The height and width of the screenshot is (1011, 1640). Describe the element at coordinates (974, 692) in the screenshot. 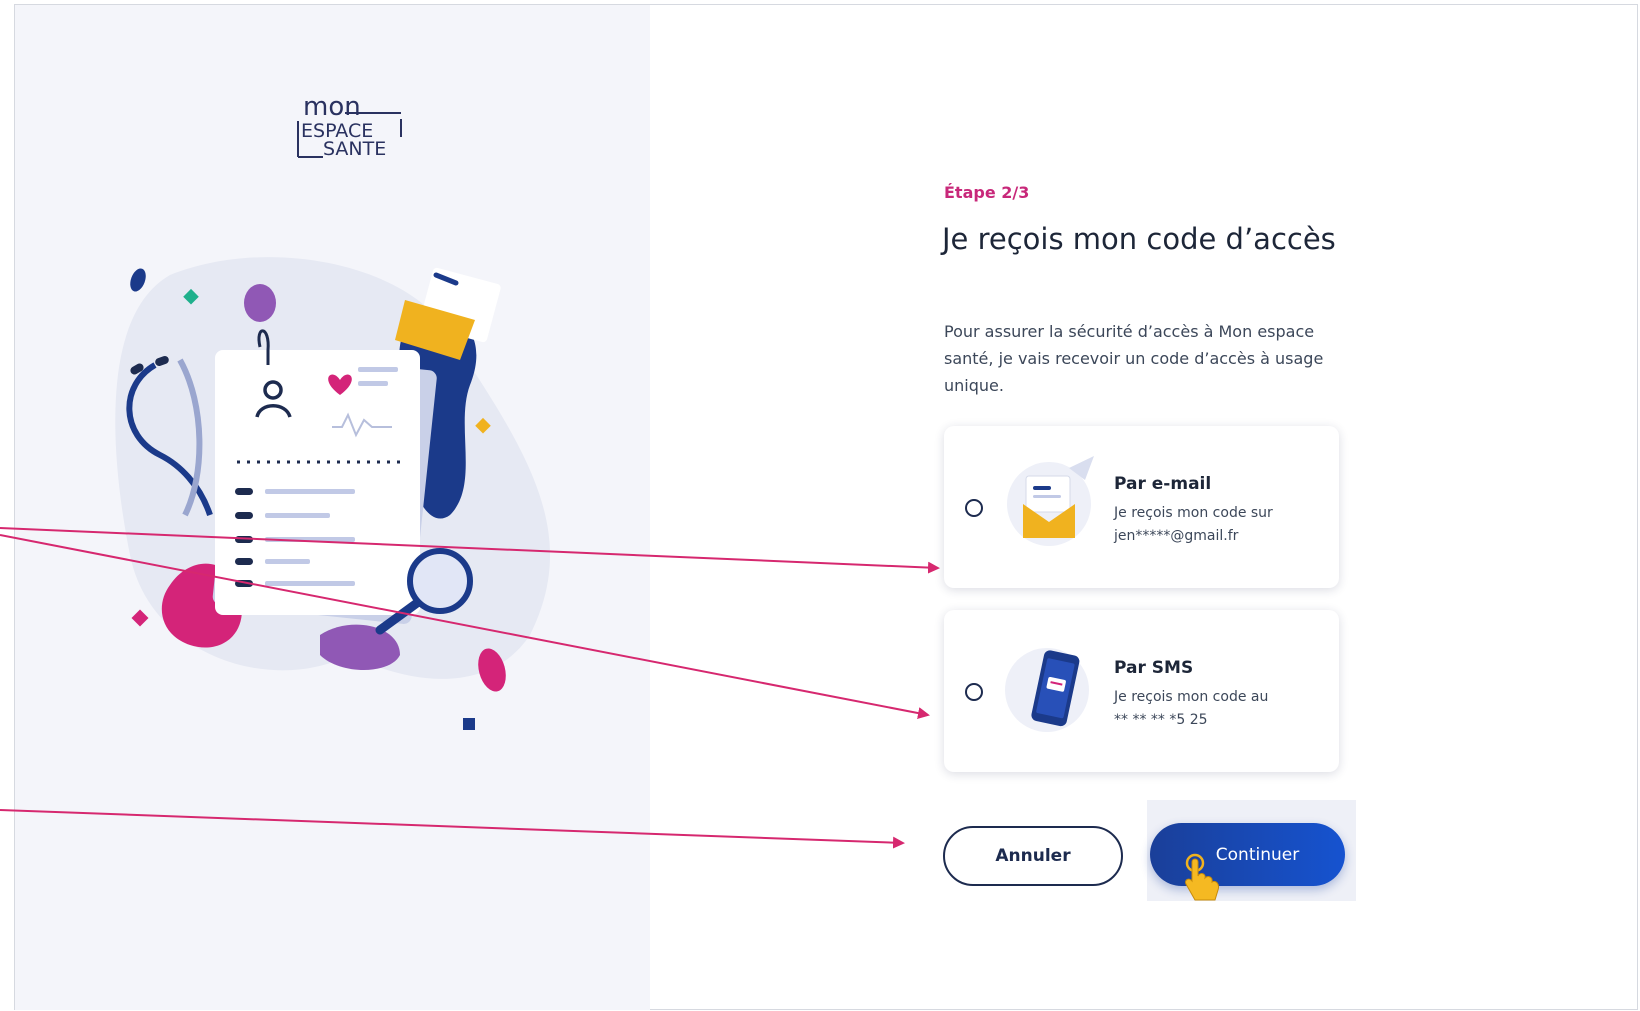

I see `sms-radio` at that location.